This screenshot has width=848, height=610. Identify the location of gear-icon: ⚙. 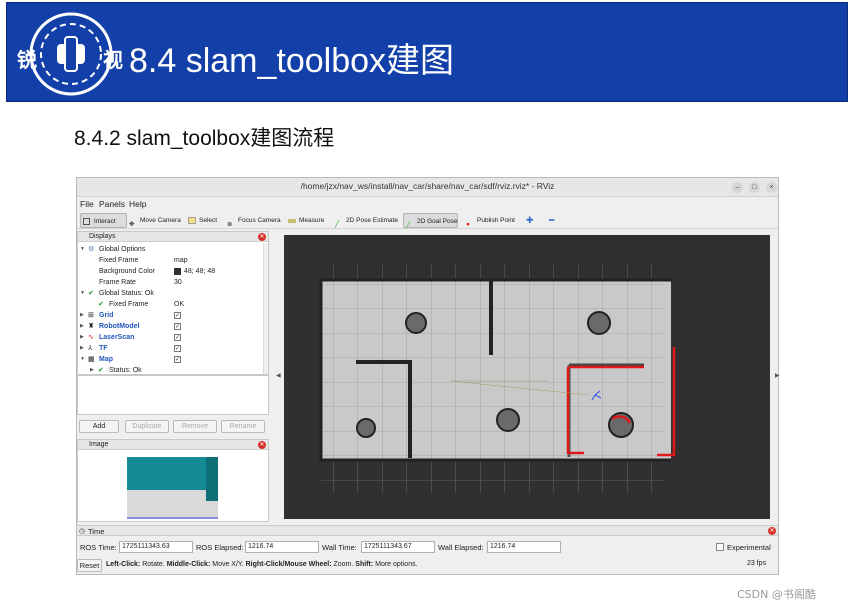
(91, 249).